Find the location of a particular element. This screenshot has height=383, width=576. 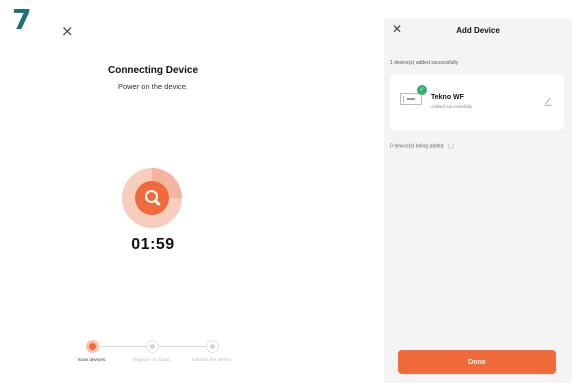

scan-radar-icon is located at coordinates (152, 198).